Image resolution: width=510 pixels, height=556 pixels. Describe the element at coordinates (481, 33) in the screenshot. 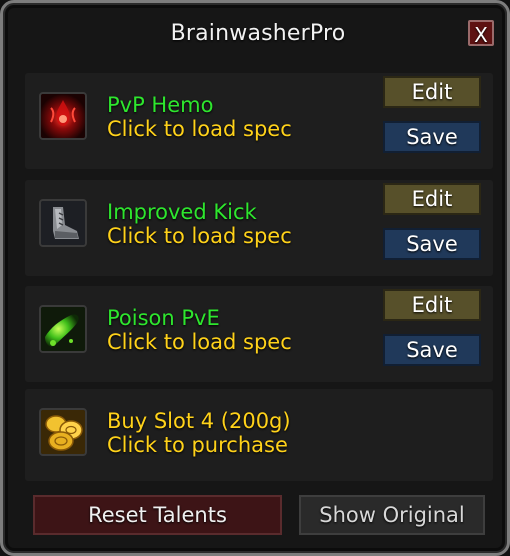

I see `close-button: X` at that location.